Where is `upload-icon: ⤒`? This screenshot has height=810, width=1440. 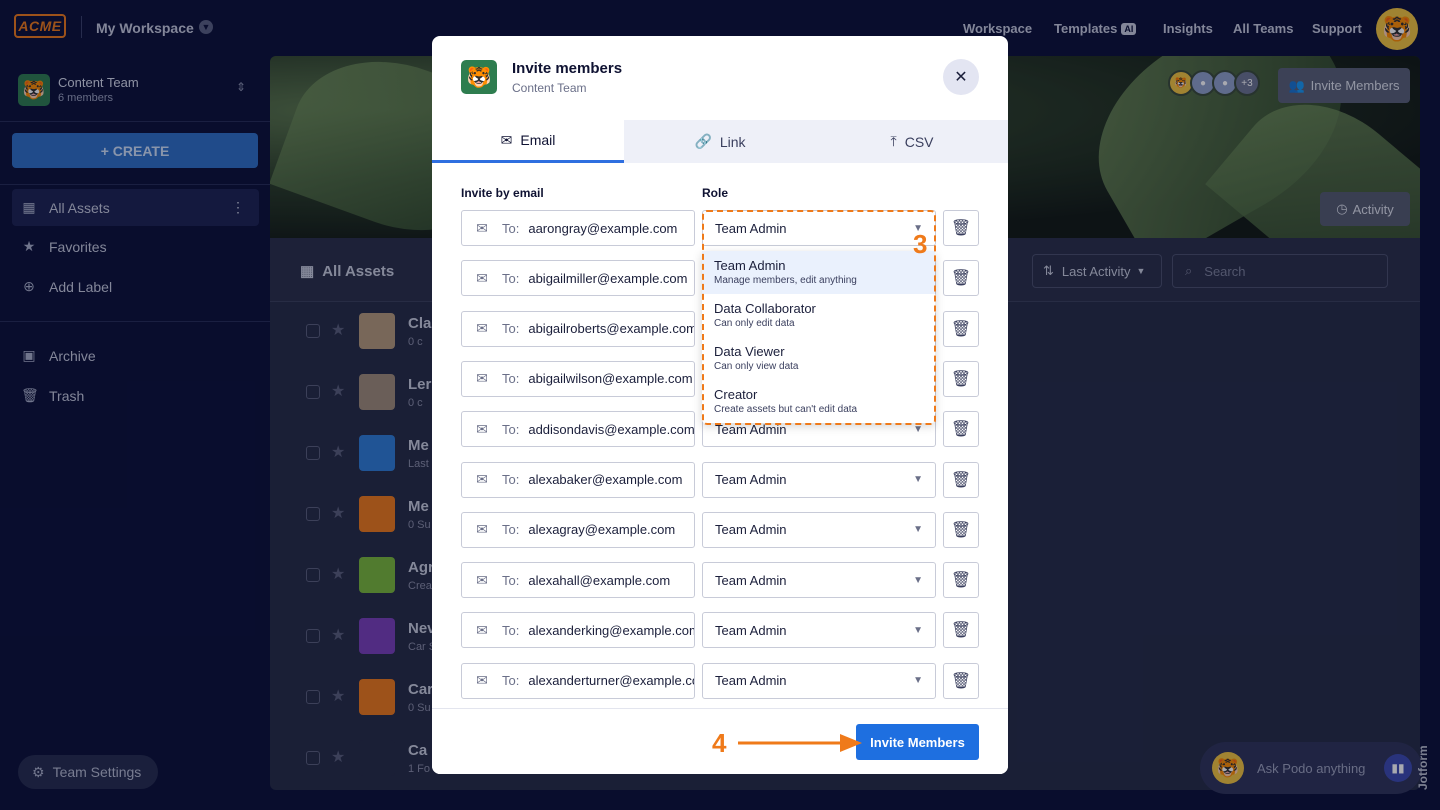
upload-icon: ⤒ is located at coordinates (893, 141).